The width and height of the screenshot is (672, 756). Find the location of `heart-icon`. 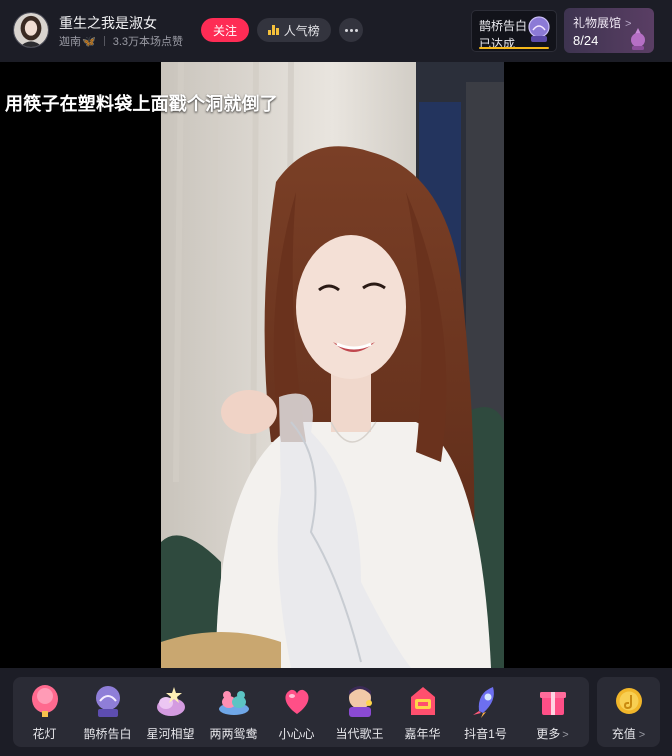

heart-icon is located at coordinates (296, 701).